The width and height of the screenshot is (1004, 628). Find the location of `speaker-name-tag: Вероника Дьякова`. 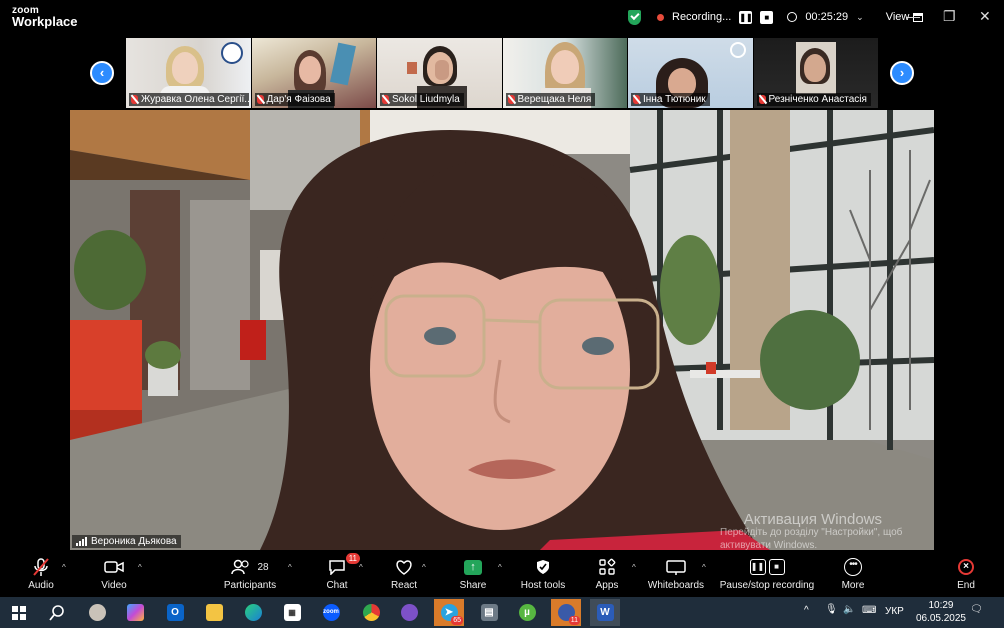

speaker-name-tag: Вероника Дьякова is located at coordinates (126, 541).